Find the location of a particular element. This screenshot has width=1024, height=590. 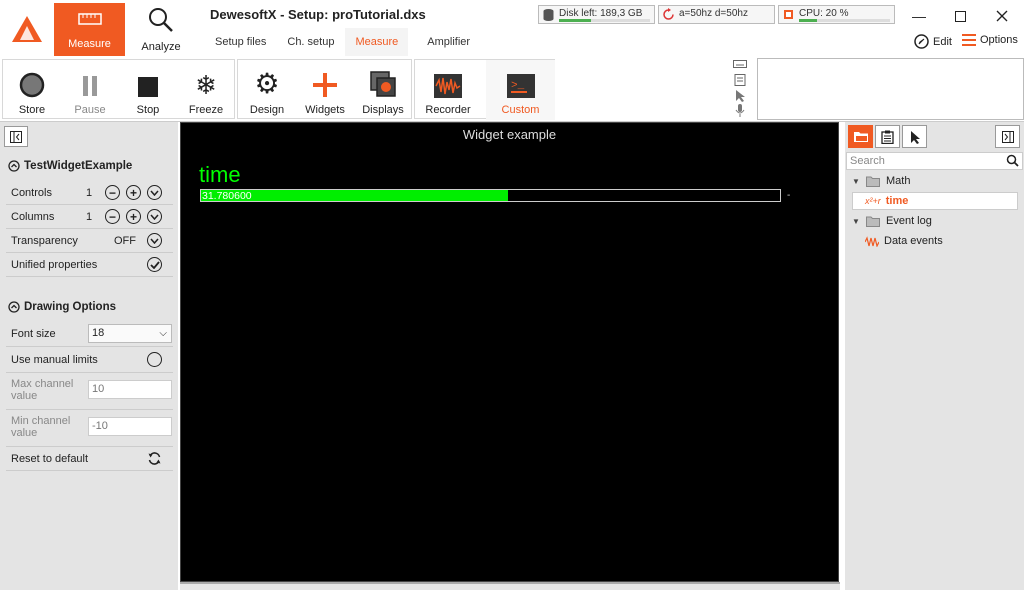

reset-button is located at coordinates (154, 460).